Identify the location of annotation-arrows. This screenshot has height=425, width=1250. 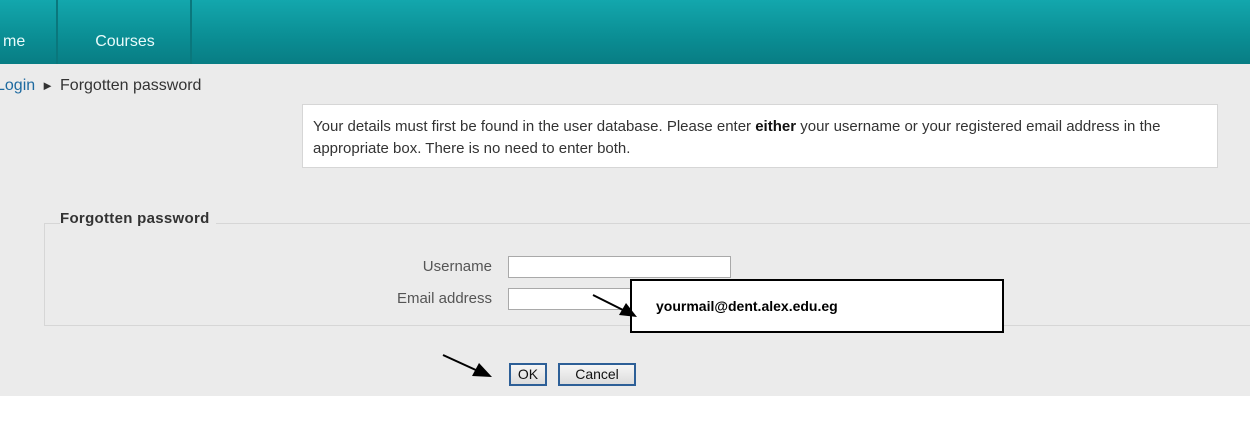
(539, 335).